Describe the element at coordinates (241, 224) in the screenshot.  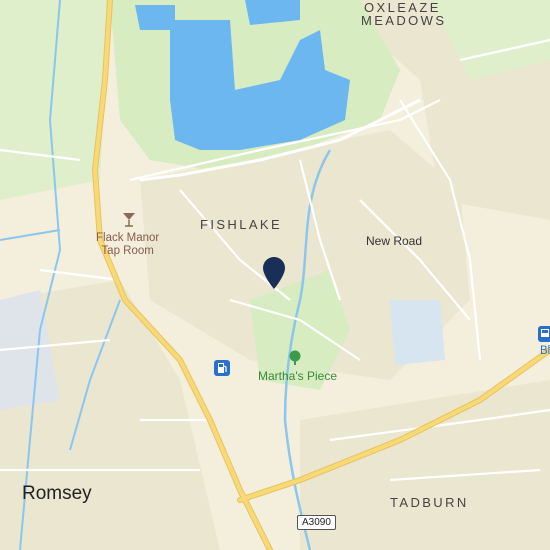
I see `area-label-fishlake: FISHLAKE` at that location.